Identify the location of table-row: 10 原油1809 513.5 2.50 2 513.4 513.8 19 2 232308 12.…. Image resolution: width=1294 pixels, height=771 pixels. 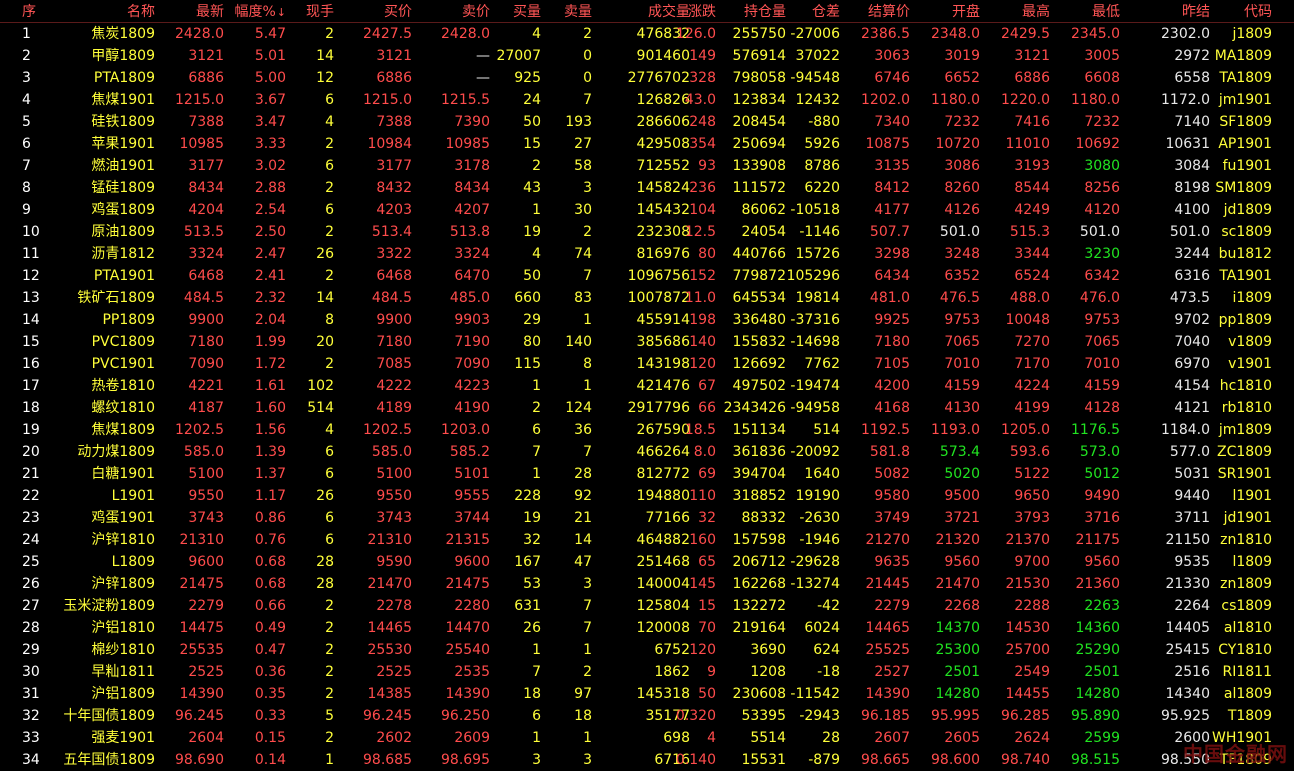
(647, 232).